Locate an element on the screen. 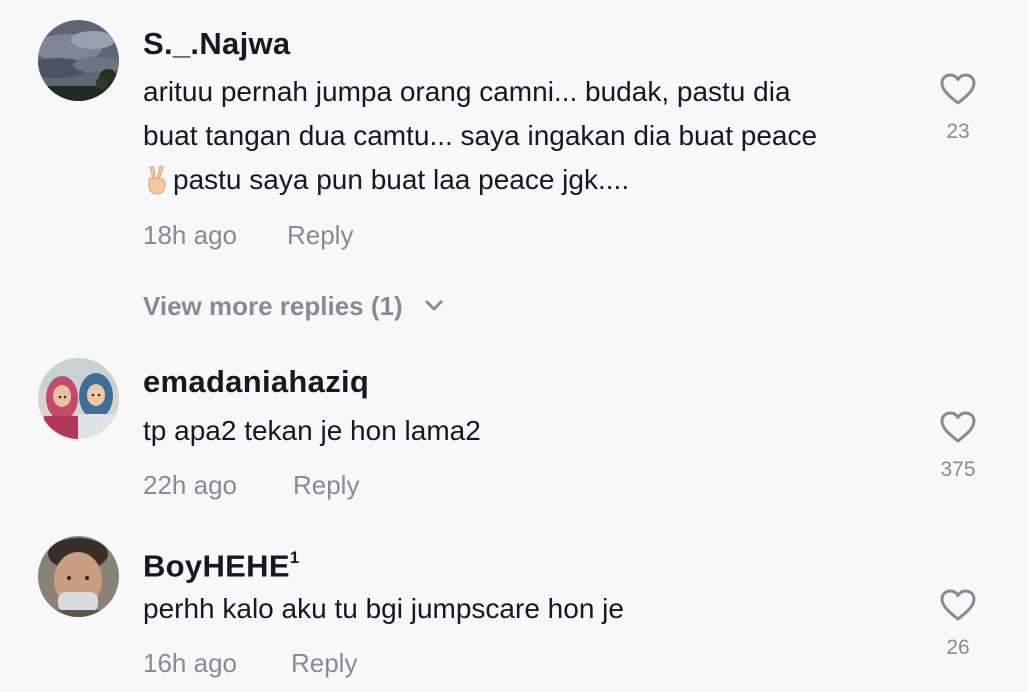 This screenshot has width=1028, height=692. comment-meta: 22h ago Reply is located at coordinates (251, 485).